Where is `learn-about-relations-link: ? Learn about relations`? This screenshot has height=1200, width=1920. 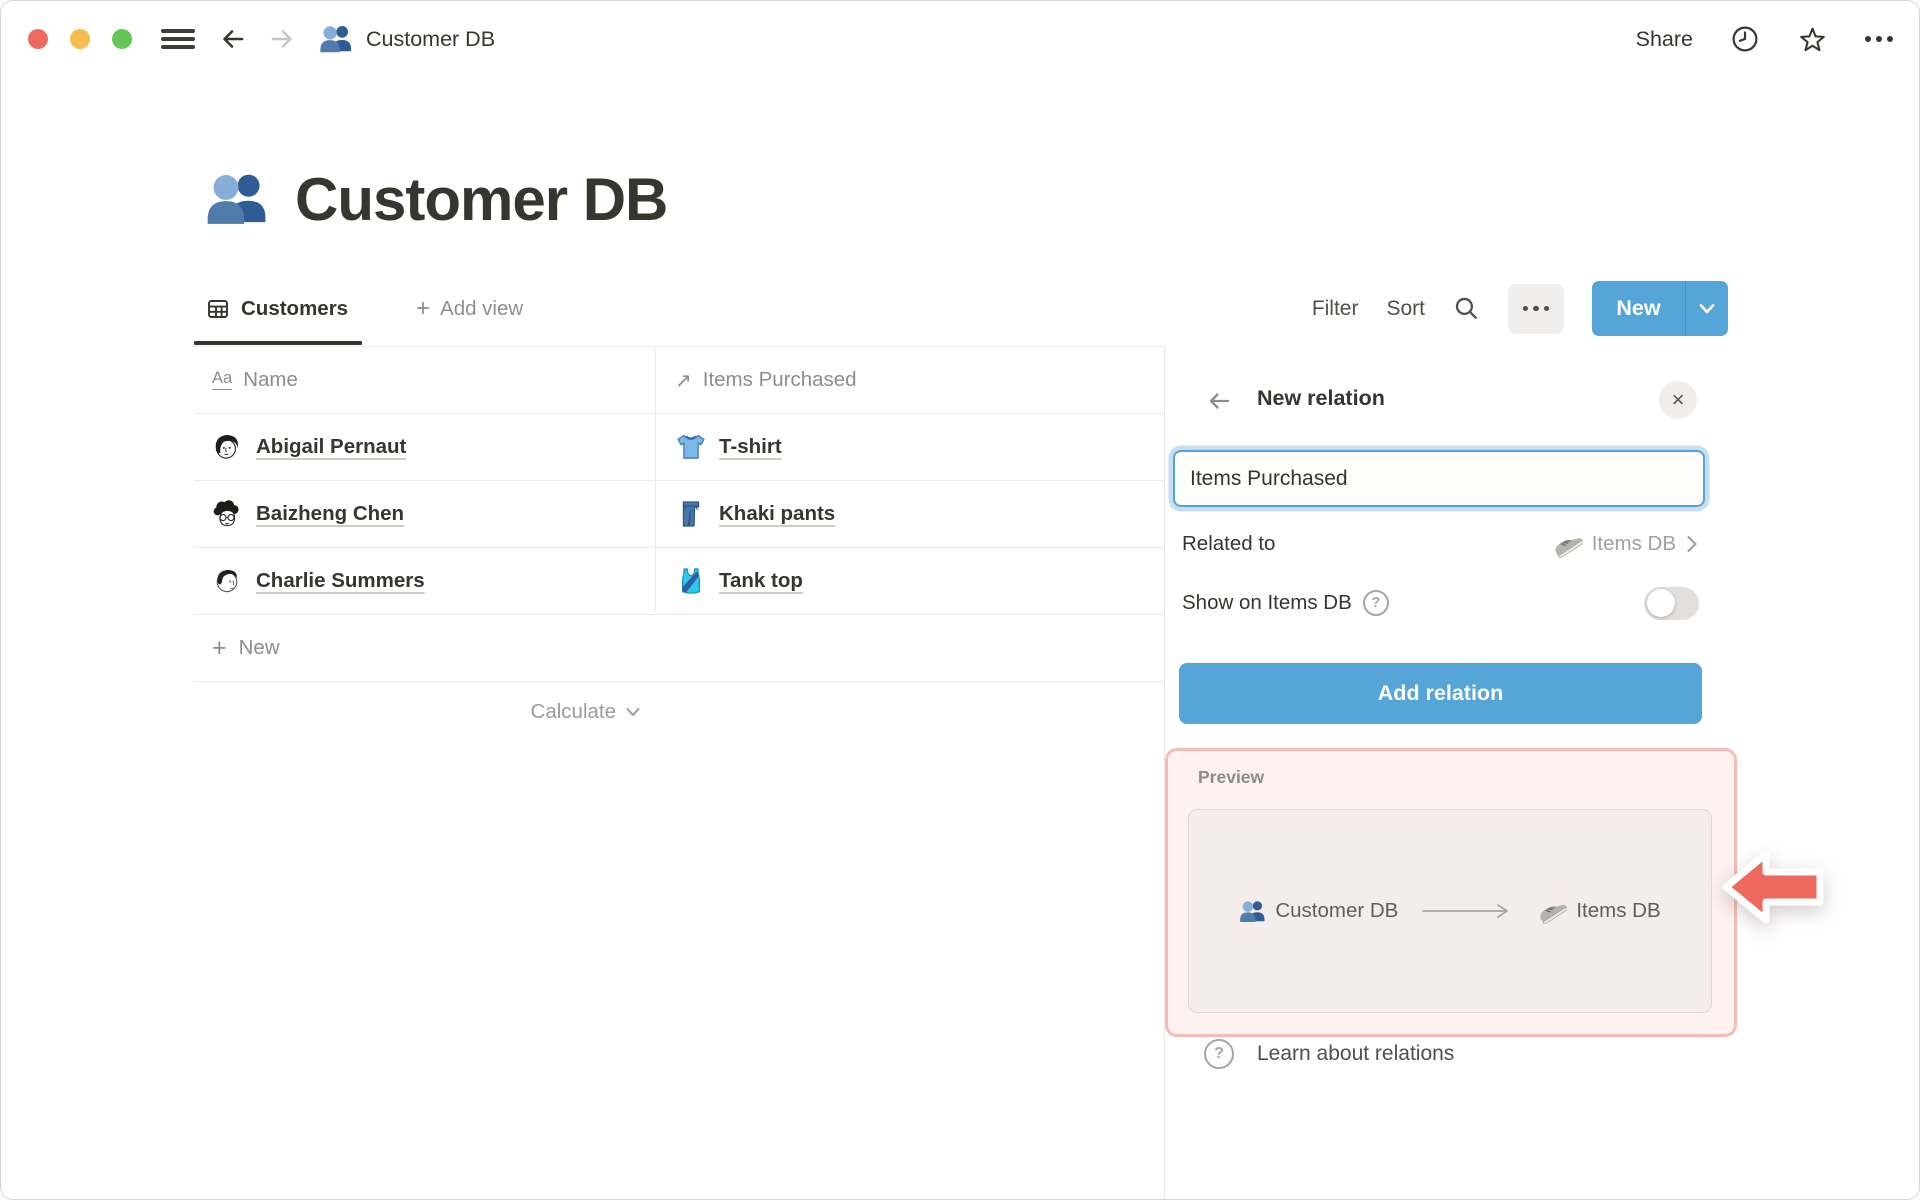
learn-about-relations-link: ? Learn about relations is located at coordinates (1329, 1054).